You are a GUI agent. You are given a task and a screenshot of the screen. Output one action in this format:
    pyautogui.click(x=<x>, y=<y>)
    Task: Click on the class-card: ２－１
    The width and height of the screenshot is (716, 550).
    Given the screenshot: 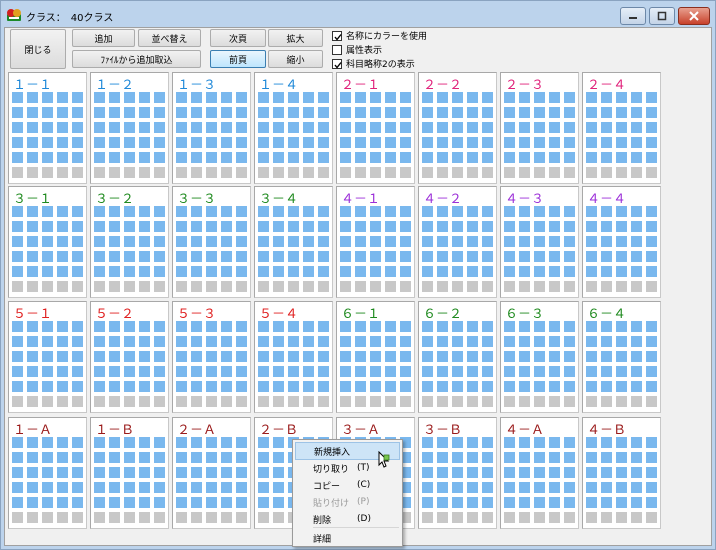 What is the action you would take?
    pyautogui.click(x=375, y=128)
    